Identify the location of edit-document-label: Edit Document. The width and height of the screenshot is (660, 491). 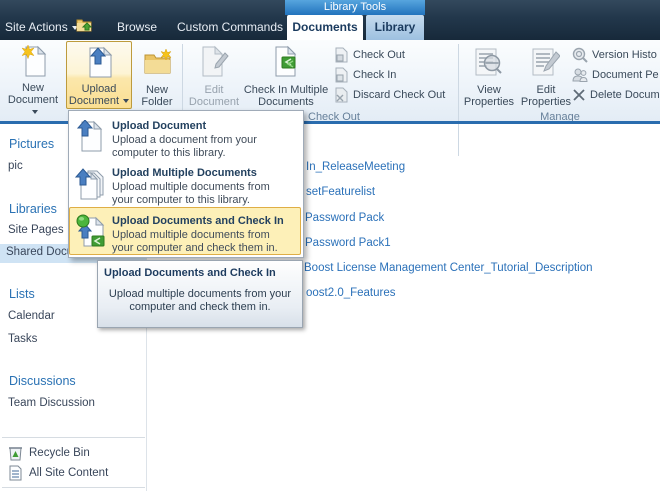
(214, 96).